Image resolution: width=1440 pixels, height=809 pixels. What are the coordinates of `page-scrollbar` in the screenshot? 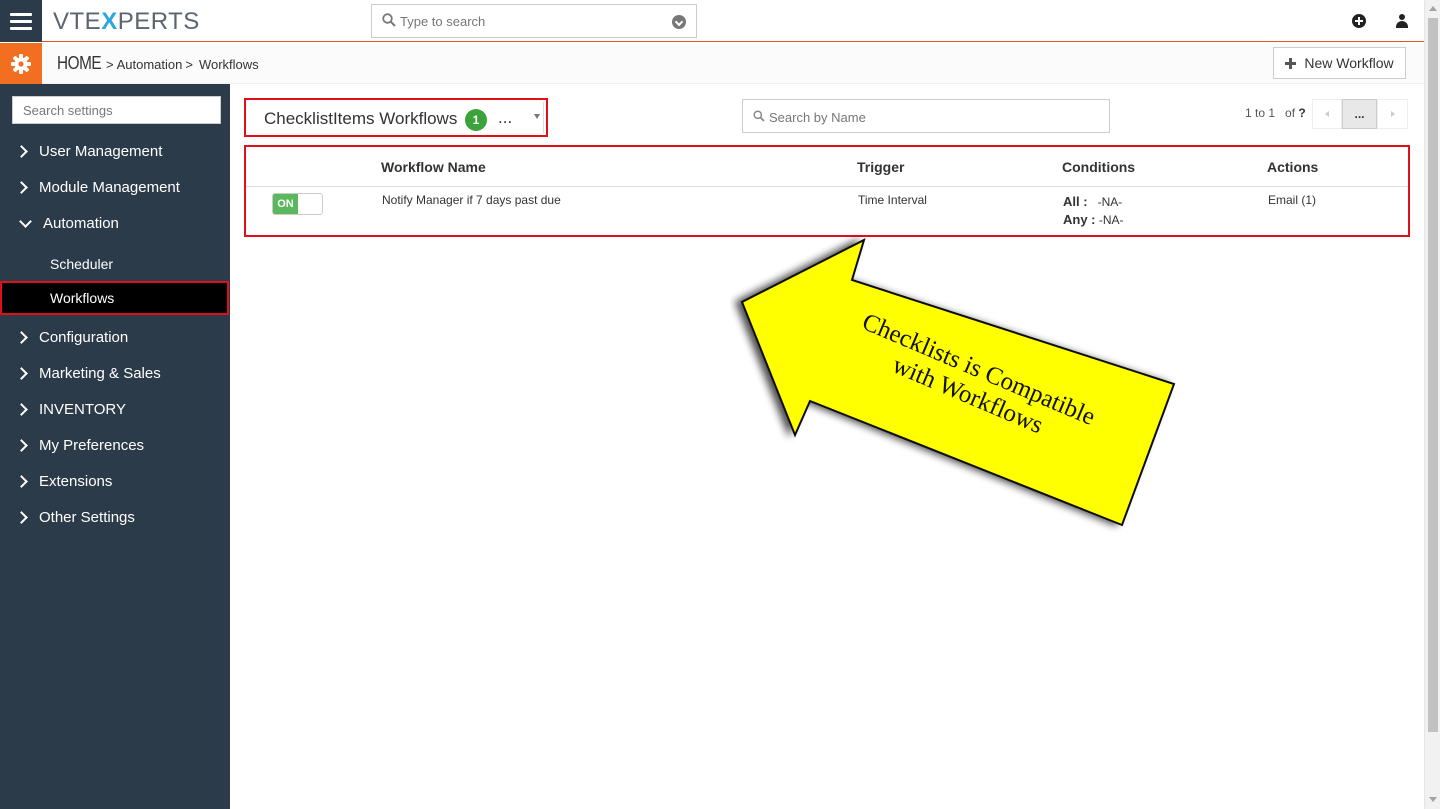 It's located at (1432, 404).